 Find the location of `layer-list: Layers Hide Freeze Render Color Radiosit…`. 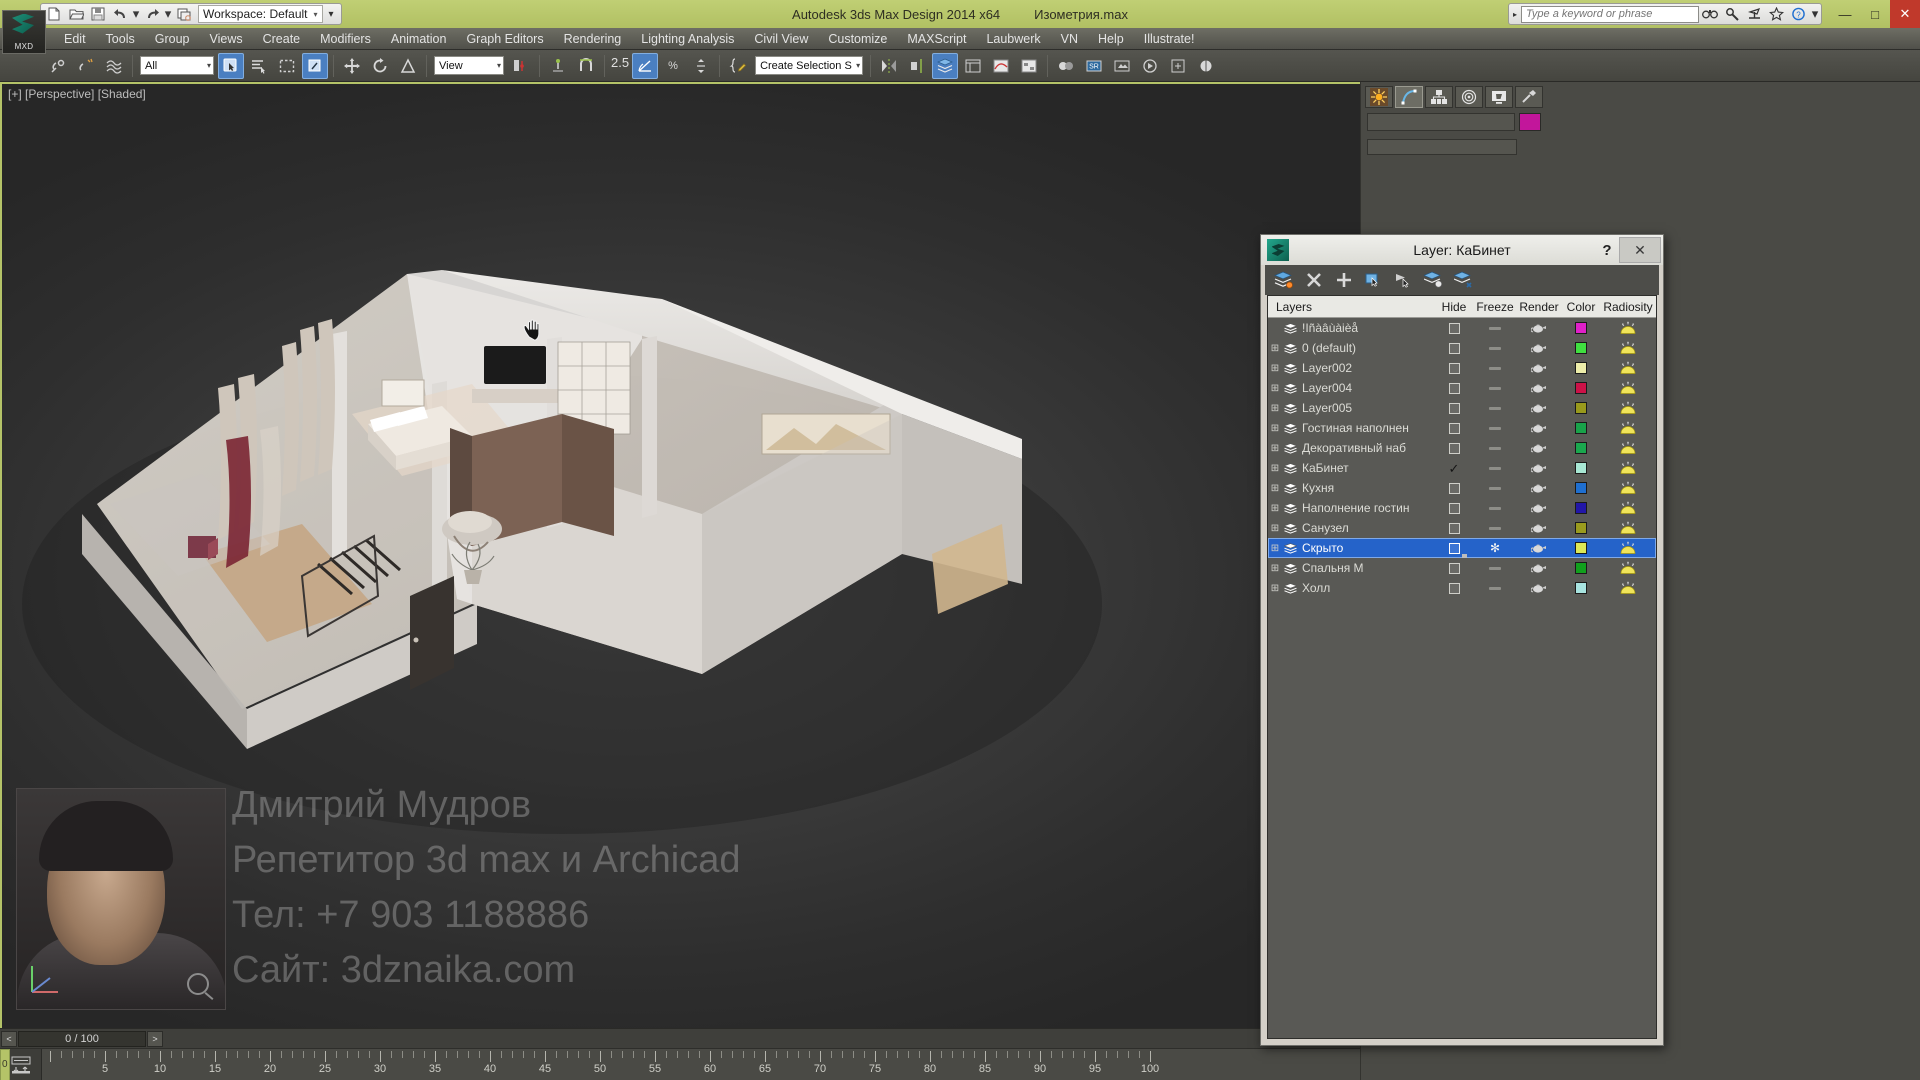

layer-list: Layers Hide Freeze Render Color Radiosit… is located at coordinates (1462, 667).